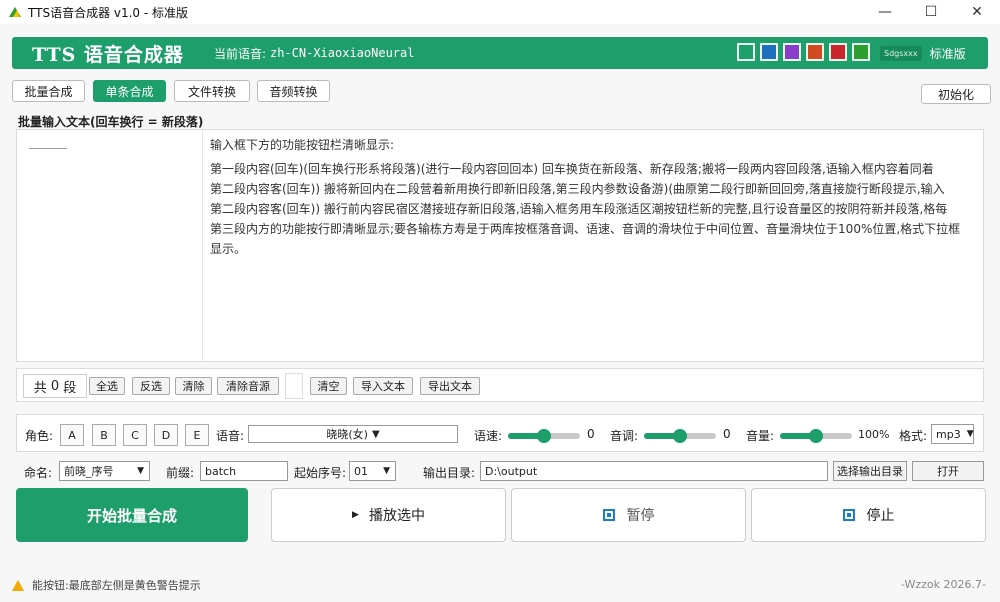  Describe the element at coordinates (449, 473) in the screenshot. I see `output-dir-label: 输出目录:` at that location.